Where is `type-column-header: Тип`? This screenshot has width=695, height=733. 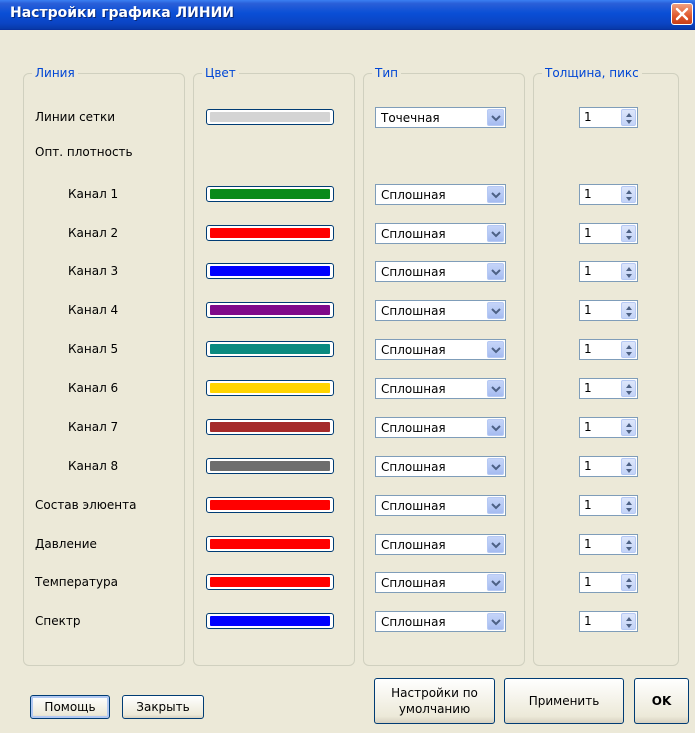
type-column-header: Тип is located at coordinates (386, 73).